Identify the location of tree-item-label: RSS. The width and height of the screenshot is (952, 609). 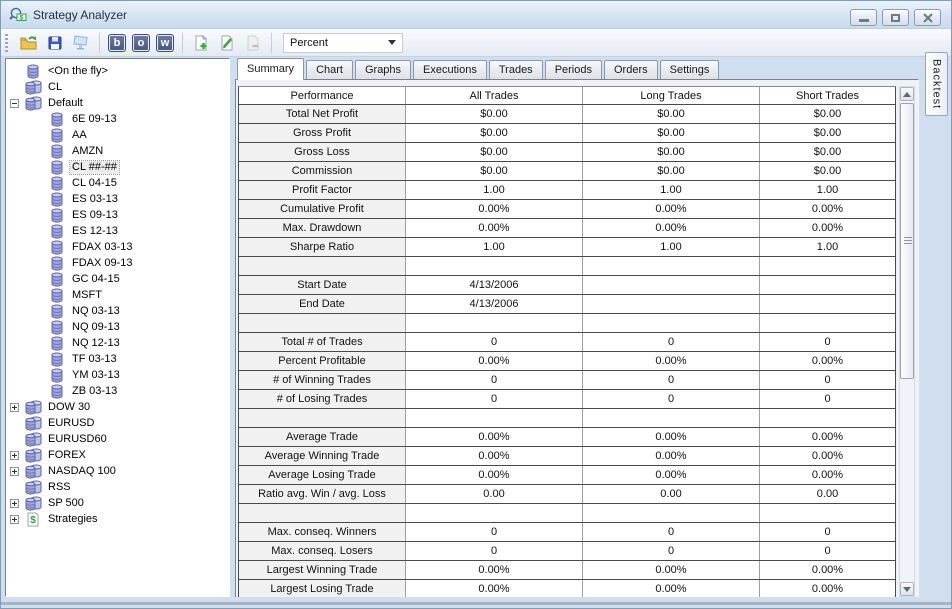
(59, 486).